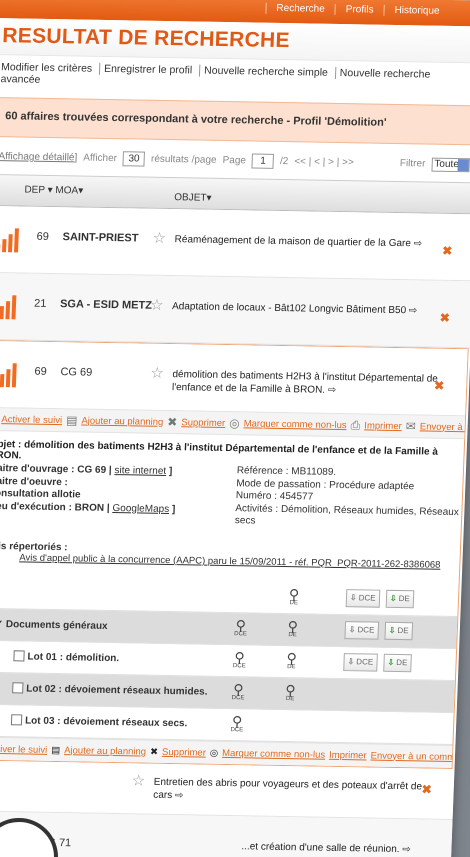 Image resolution: width=470 pixels, height=857 pixels. Describe the element at coordinates (265, 71) in the screenshot. I see `new-simple-search-link: Nouvelle recherche simple` at that location.